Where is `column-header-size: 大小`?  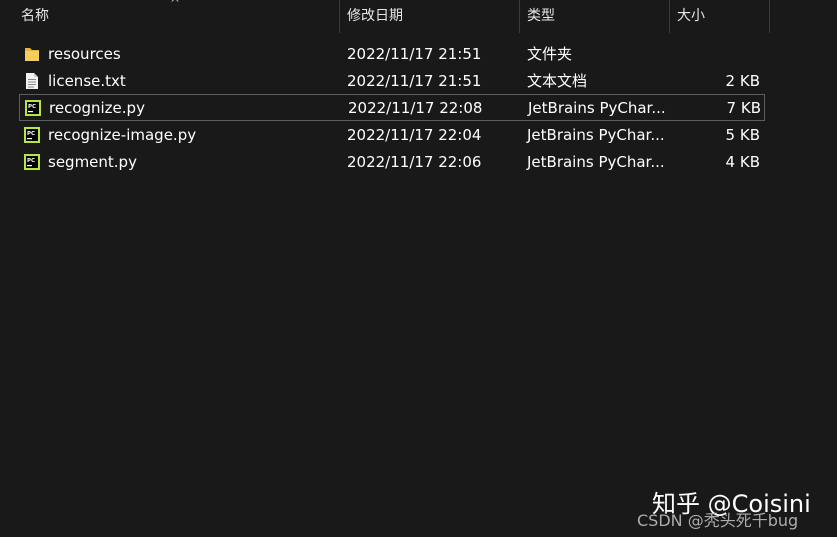
column-header-size: 大小 is located at coordinates (719, 16).